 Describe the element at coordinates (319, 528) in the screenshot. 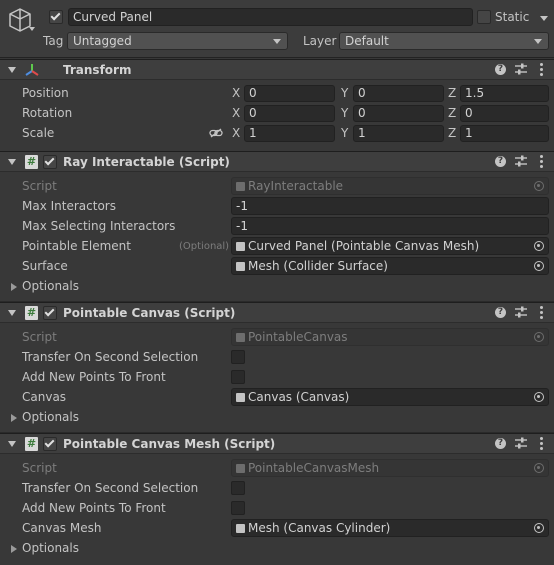

I see `canvas-mesh-value: Mesh (Canvas Cylinder)` at that location.